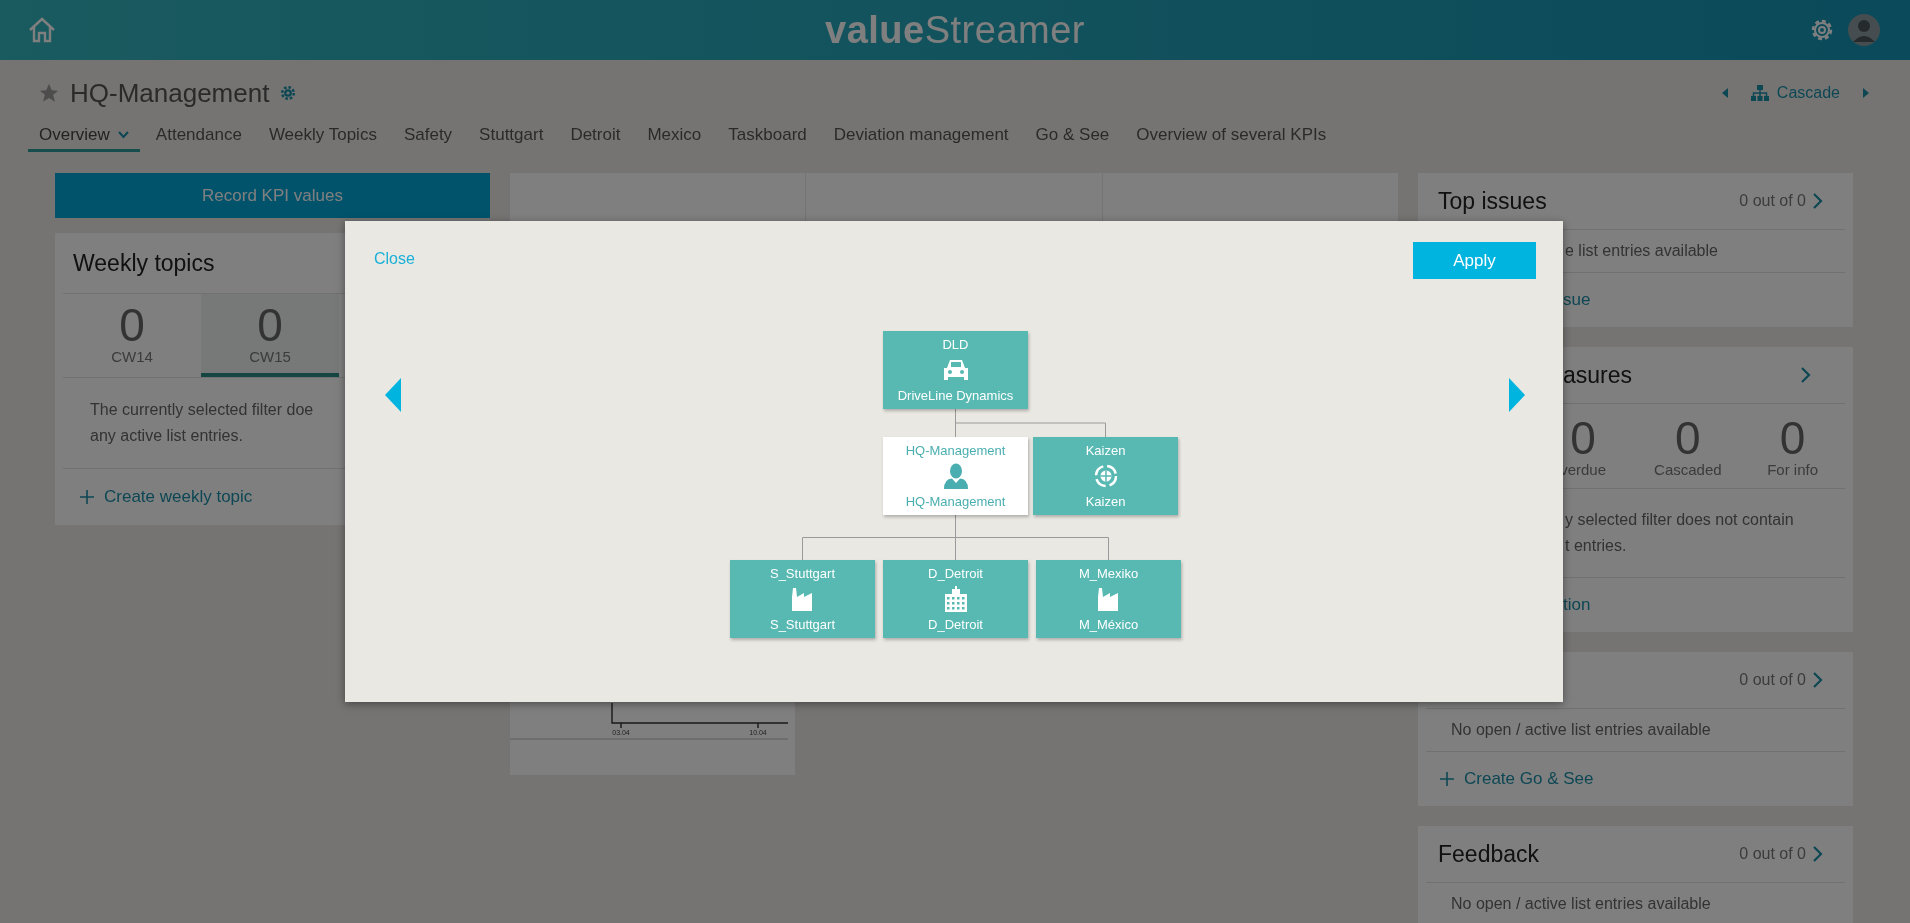  I want to click on record-kpi-button: Record KPI values, so click(272, 195).